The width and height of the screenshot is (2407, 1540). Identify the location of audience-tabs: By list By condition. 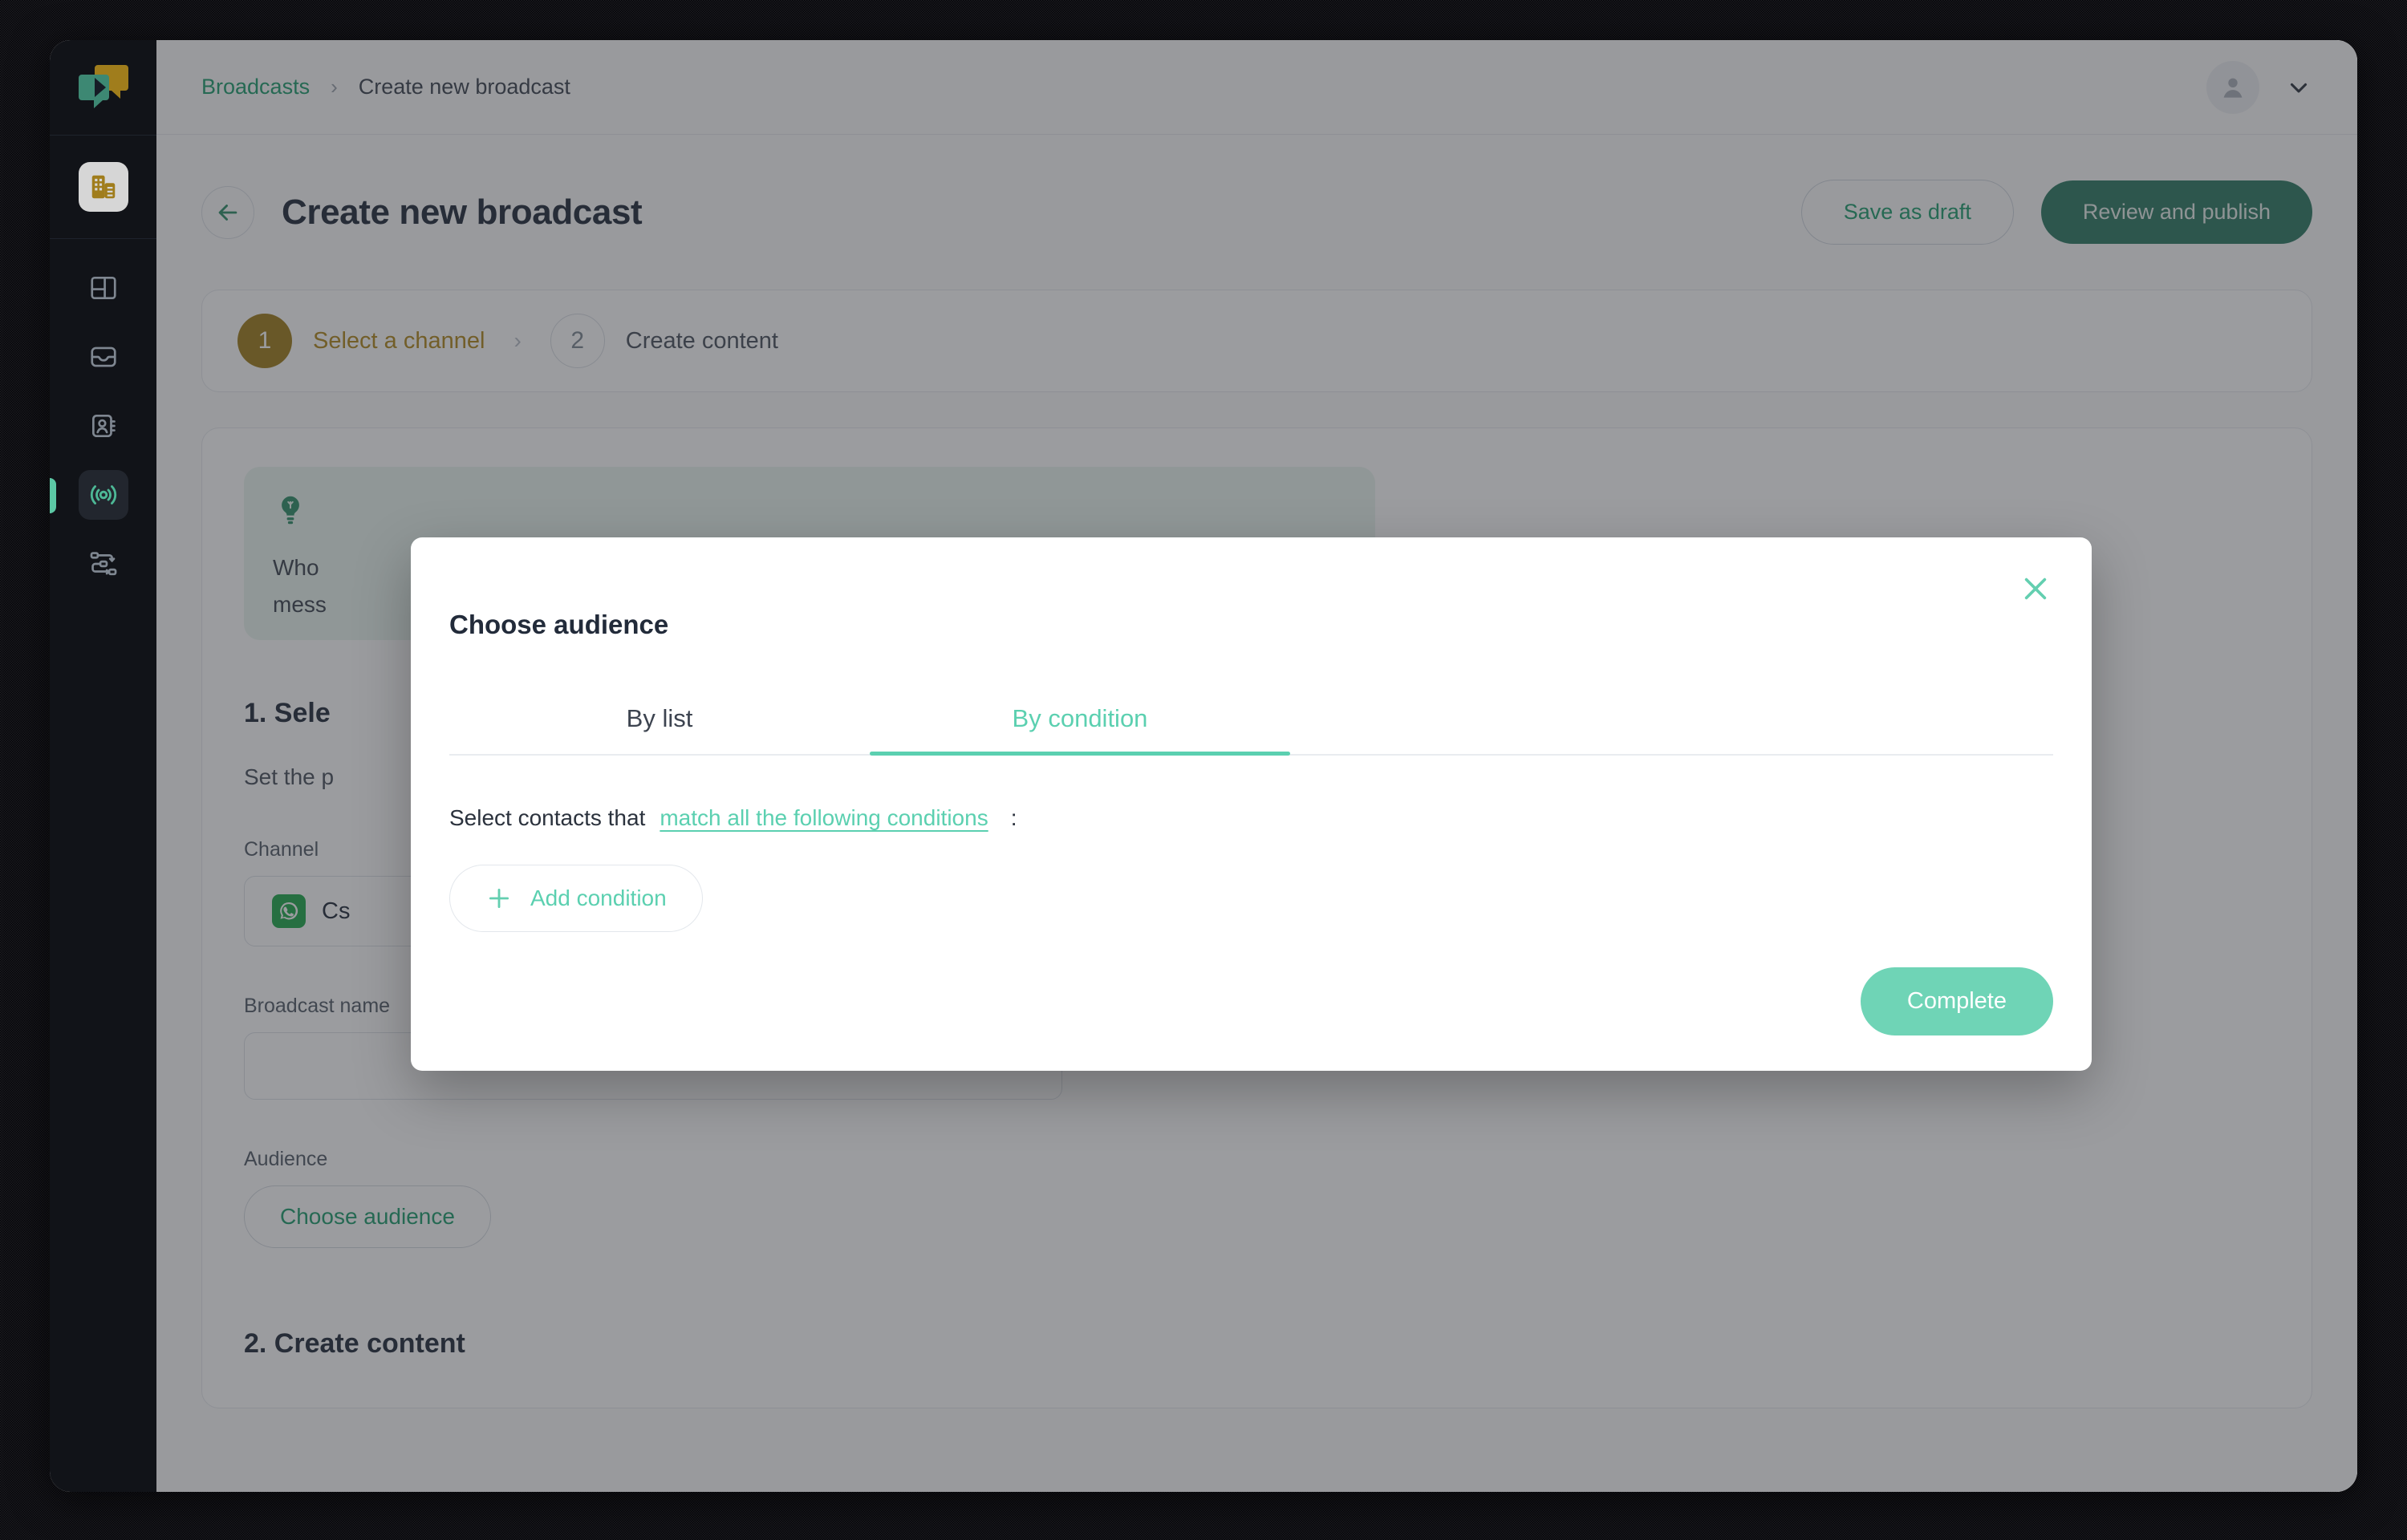
(1251, 724).